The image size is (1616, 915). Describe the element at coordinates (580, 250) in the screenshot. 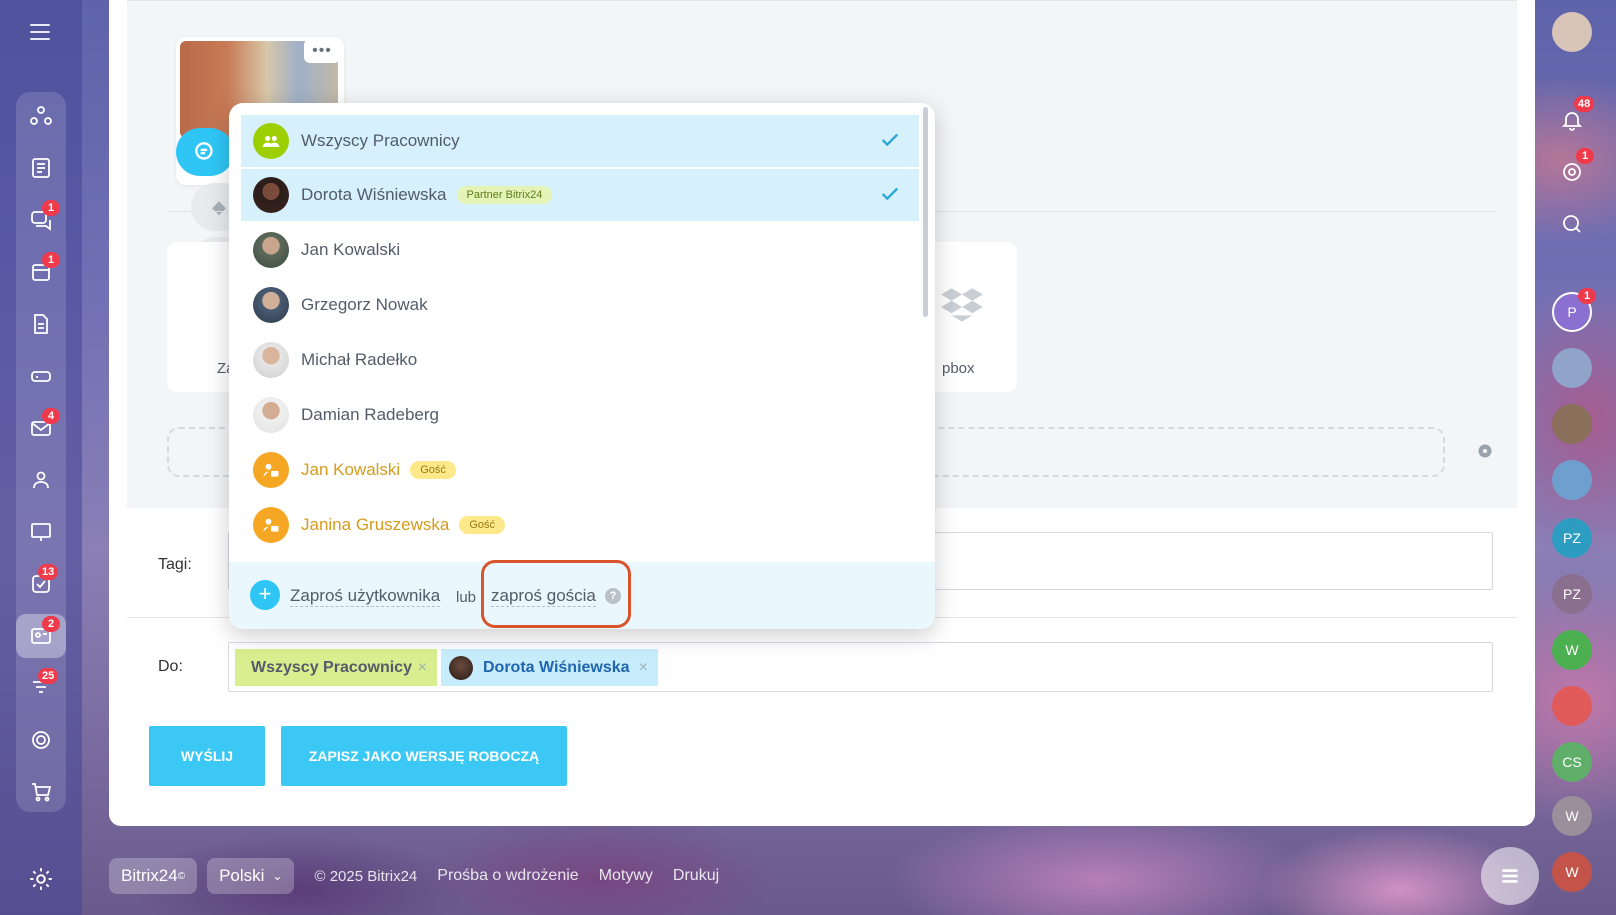

I see `selector-item-jan-kowalski: Jan Kowalski` at that location.